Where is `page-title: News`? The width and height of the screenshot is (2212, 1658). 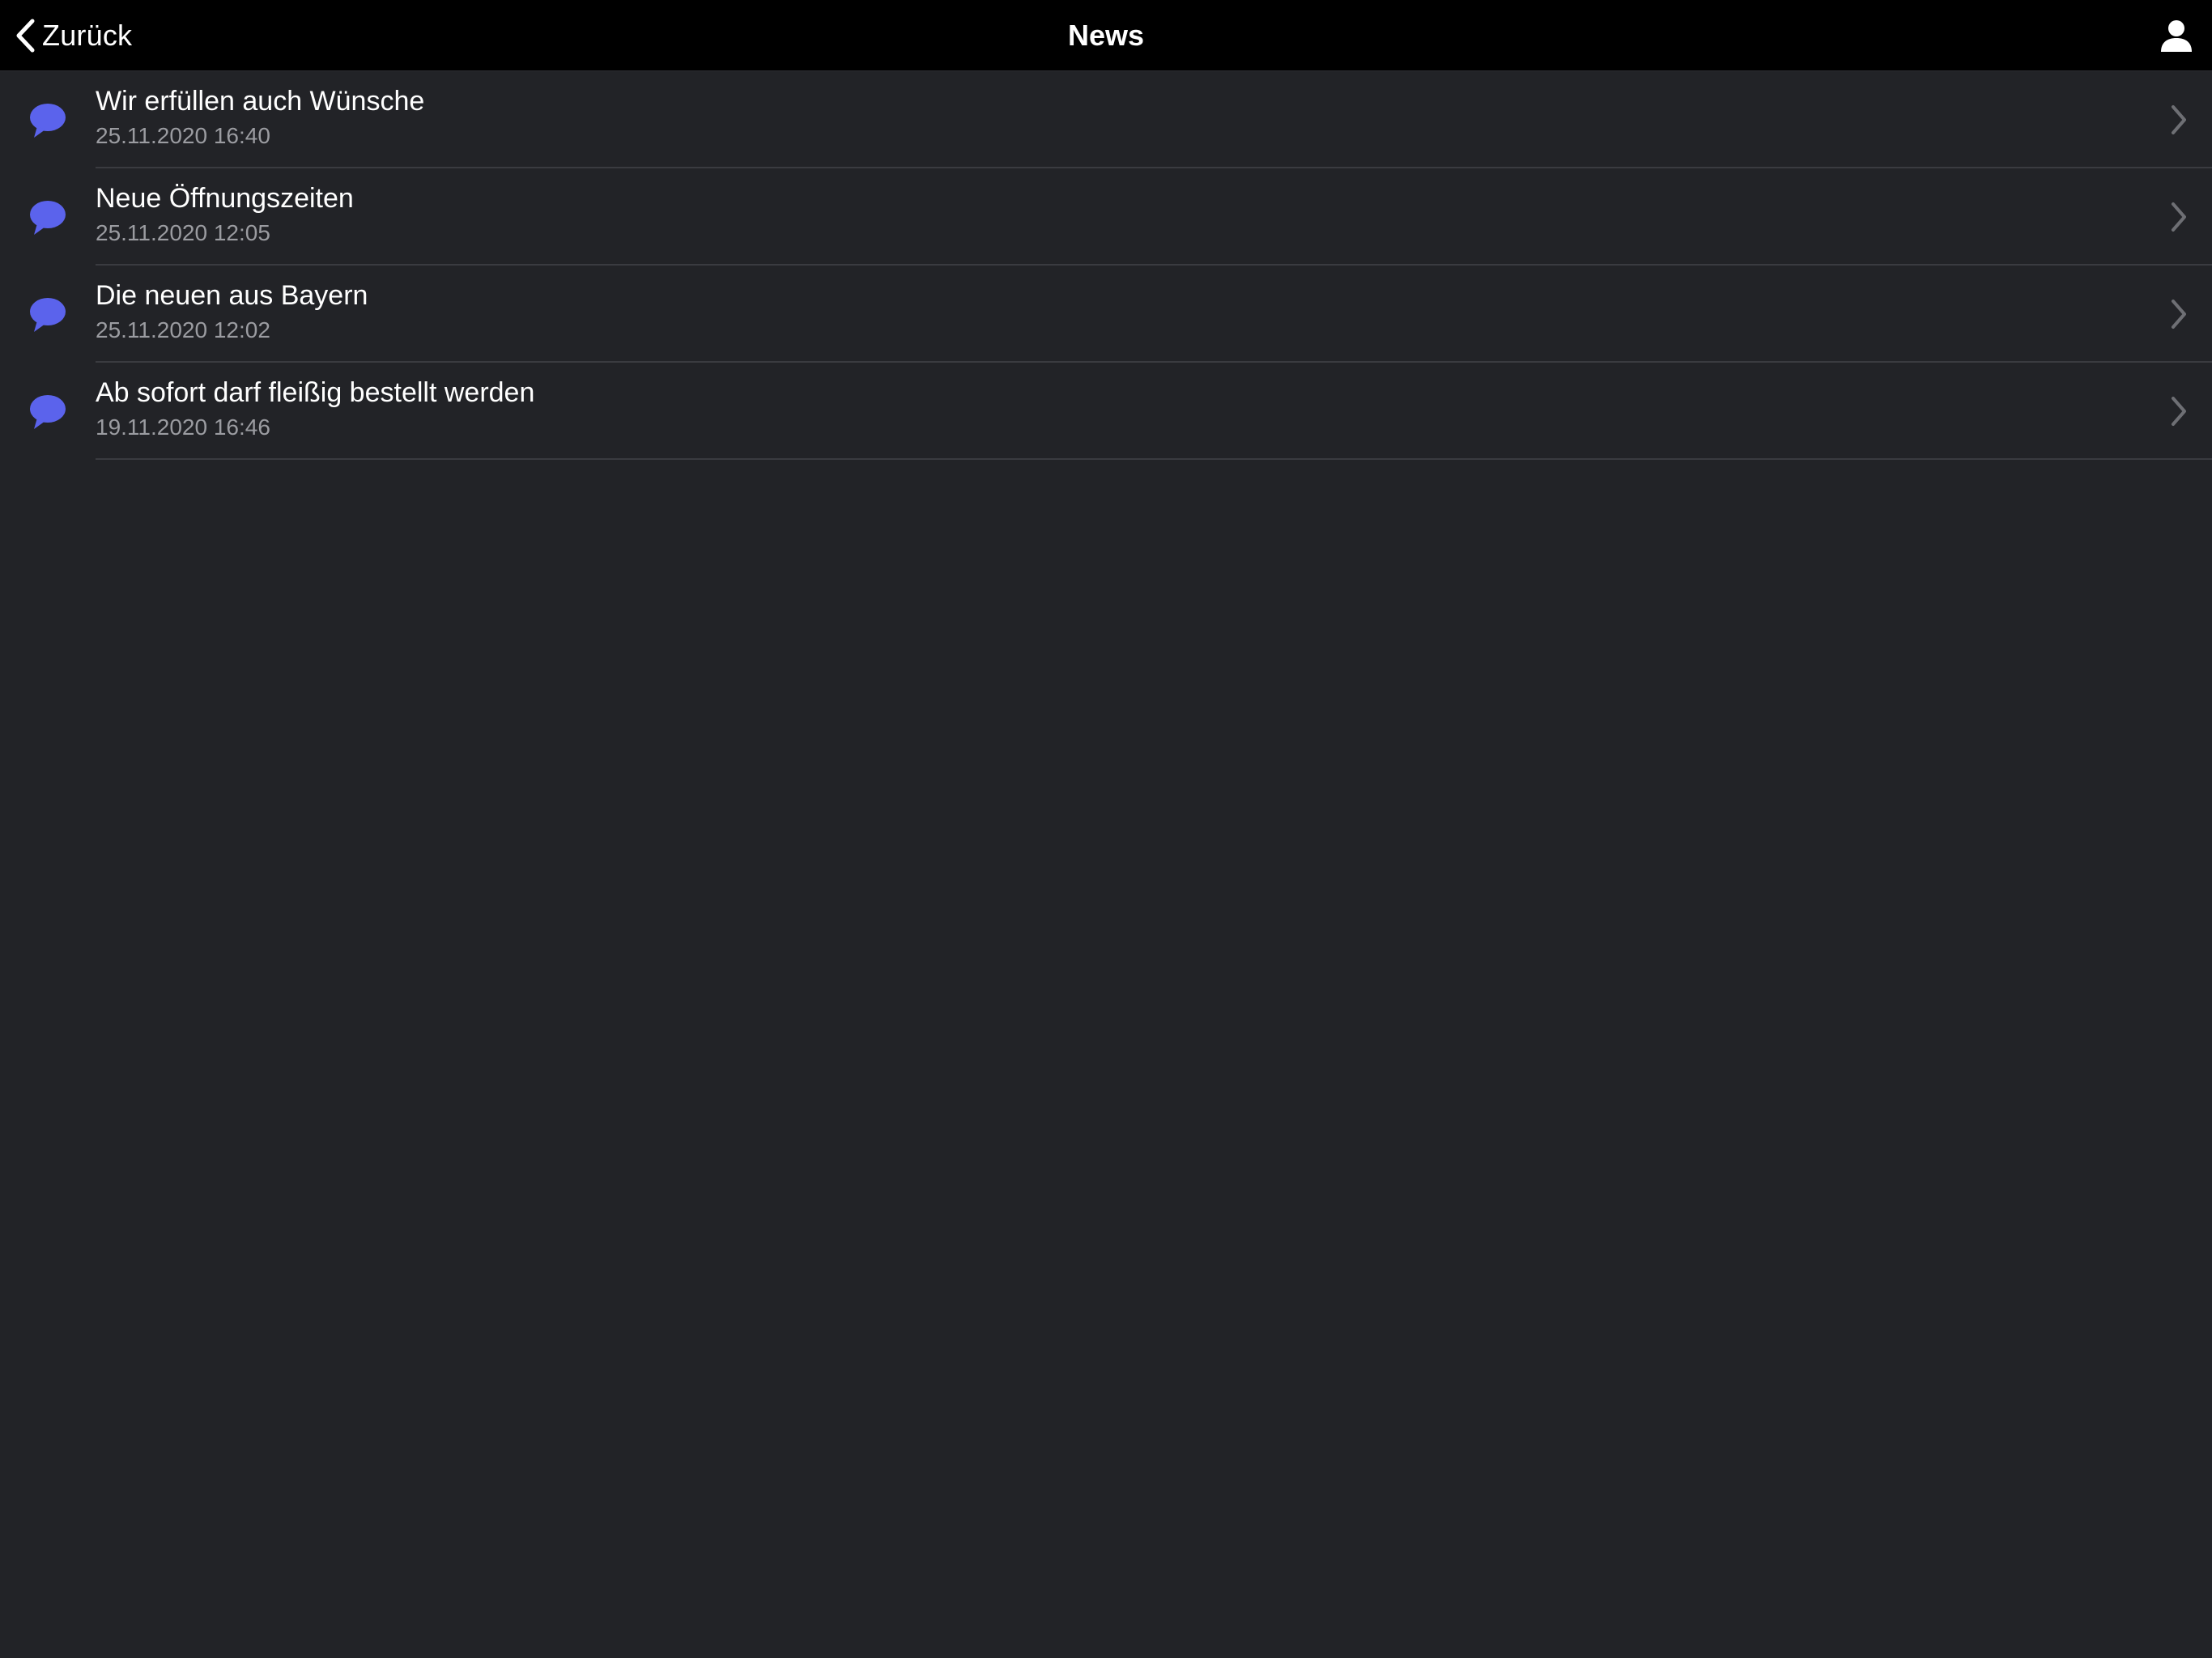
page-title: News is located at coordinates (1106, 35).